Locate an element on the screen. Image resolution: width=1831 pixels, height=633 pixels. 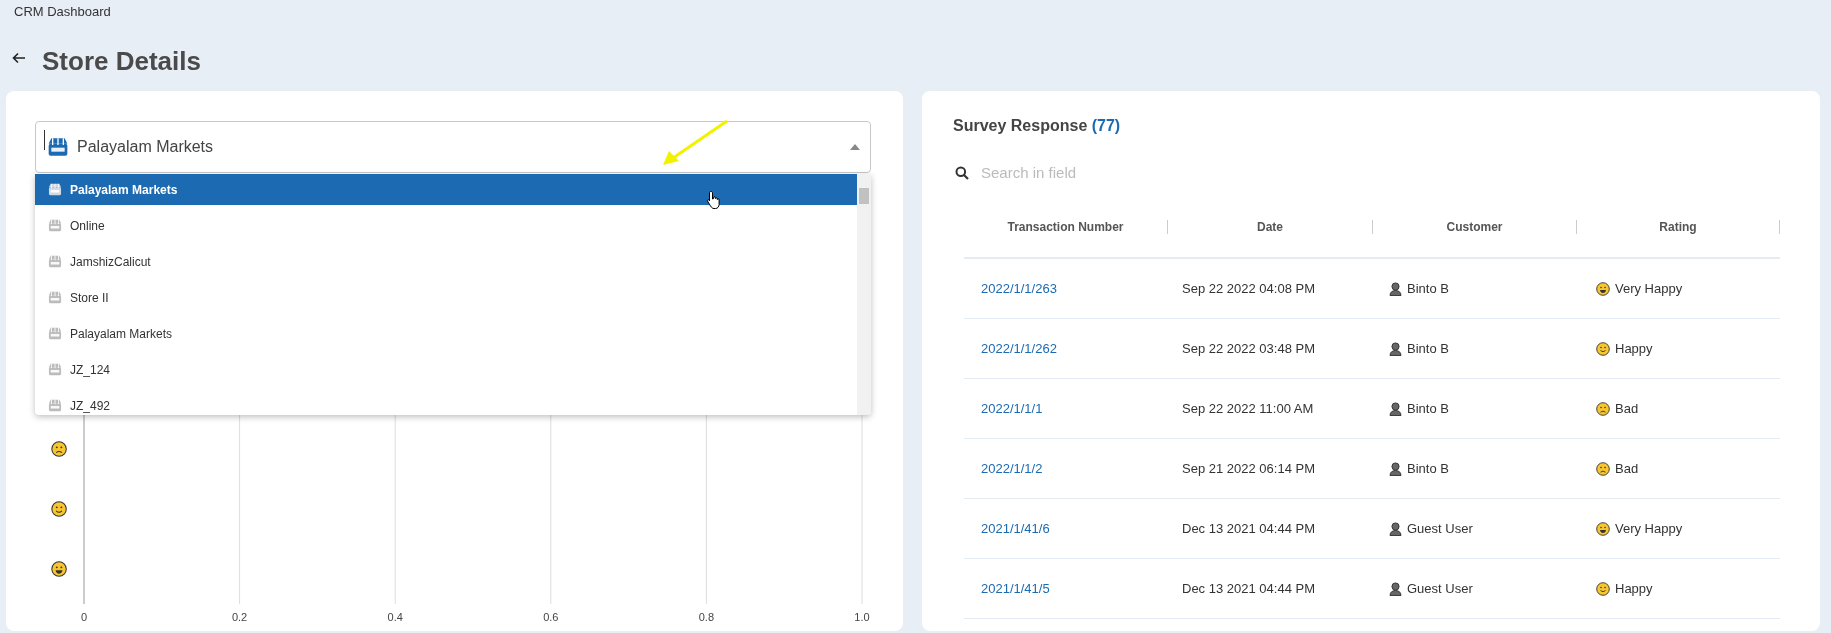
hand-cursor-icon is located at coordinates (714, 200).